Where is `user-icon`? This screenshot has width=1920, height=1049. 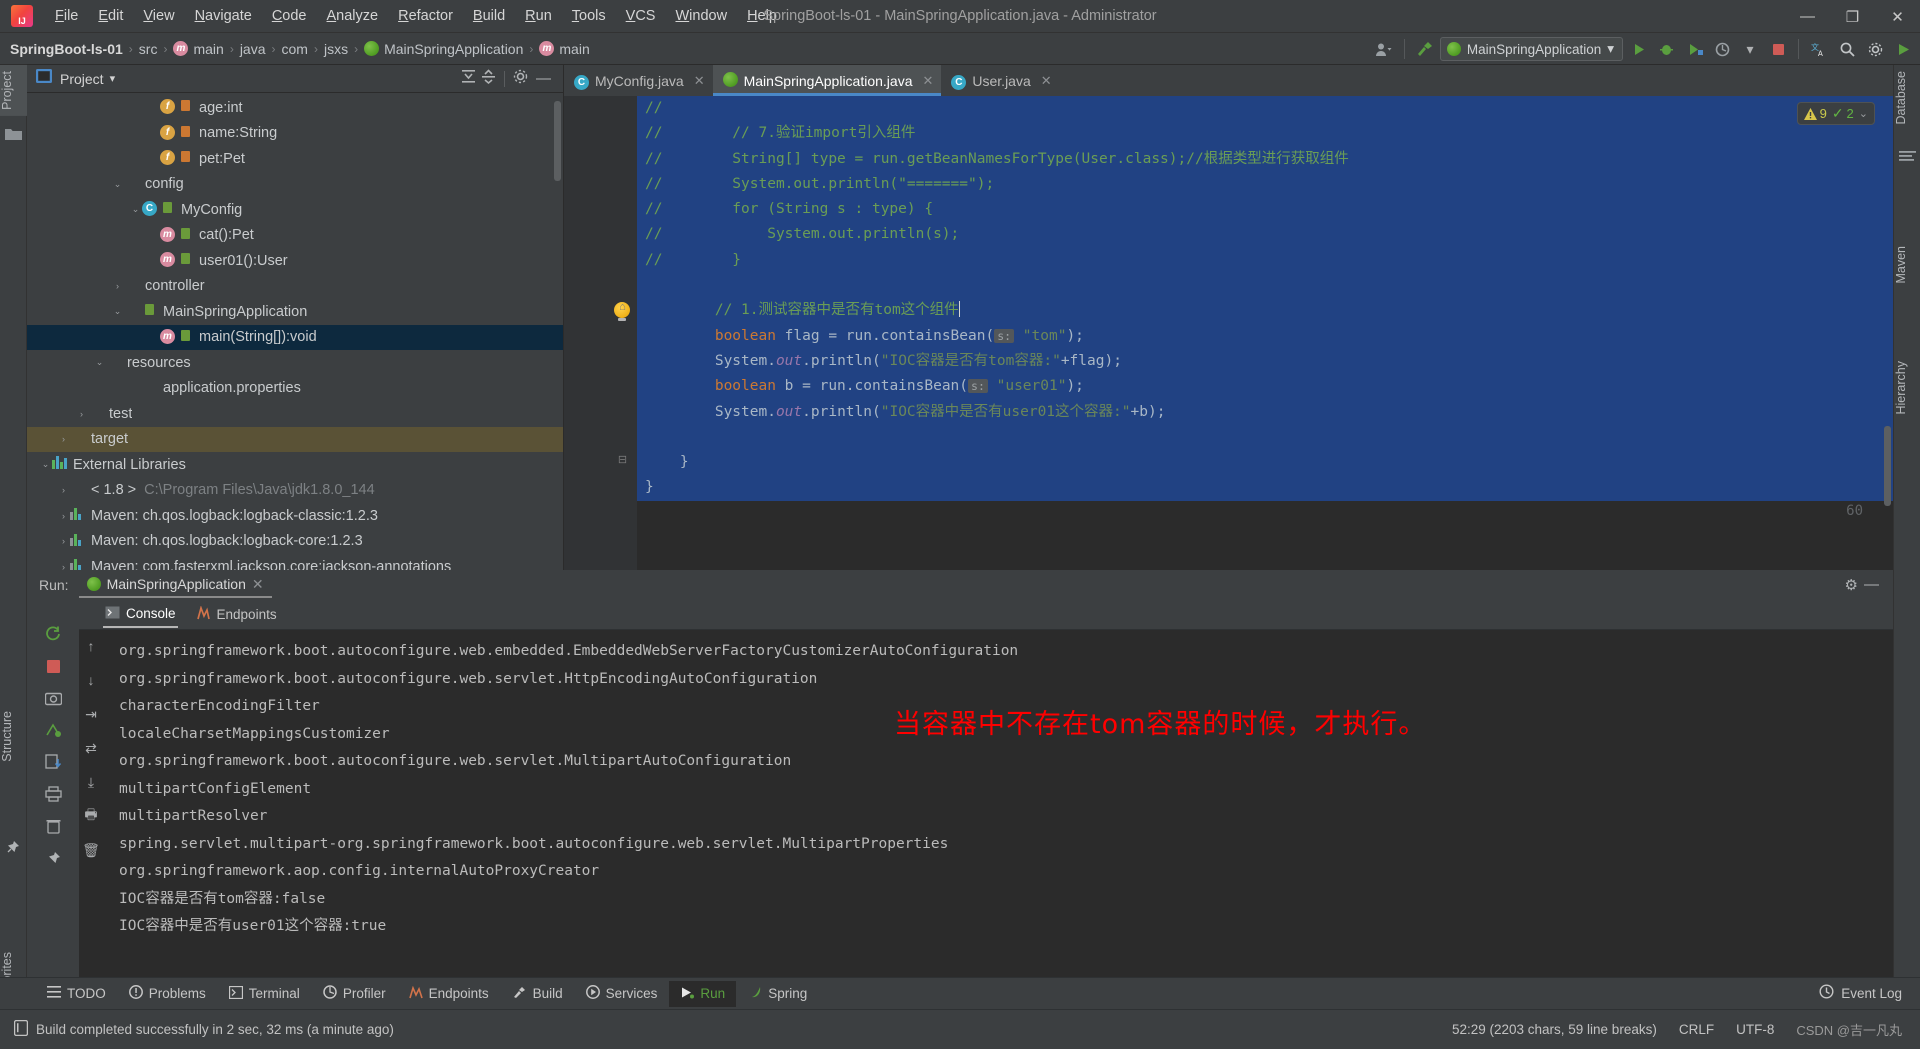
user-icon is located at coordinates (1384, 49).